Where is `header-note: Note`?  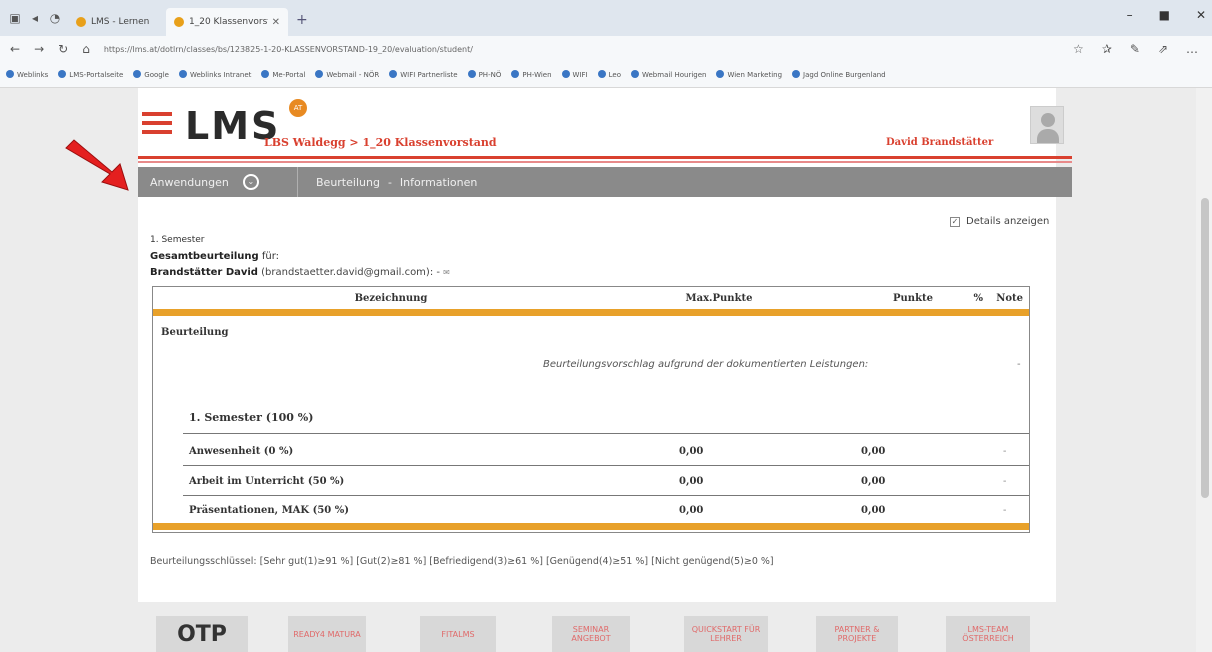 header-note: Note is located at coordinates (1009, 298).